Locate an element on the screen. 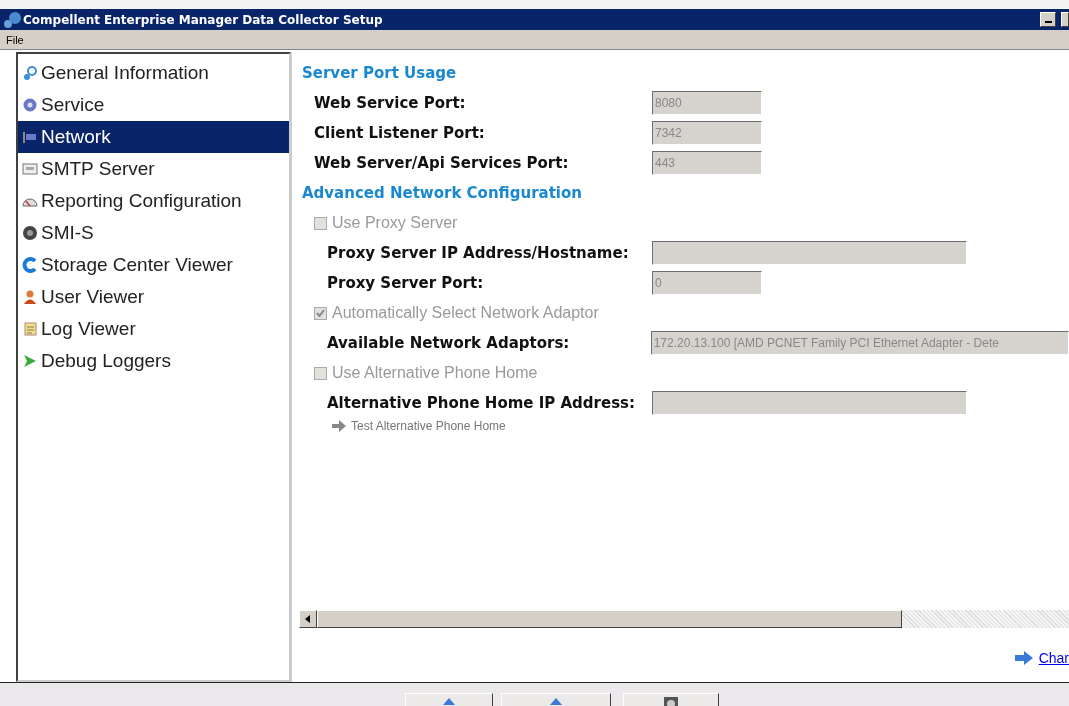 The image size is (1069, 706). field-label: Web Service Port: is located at coordinates (390, 103).